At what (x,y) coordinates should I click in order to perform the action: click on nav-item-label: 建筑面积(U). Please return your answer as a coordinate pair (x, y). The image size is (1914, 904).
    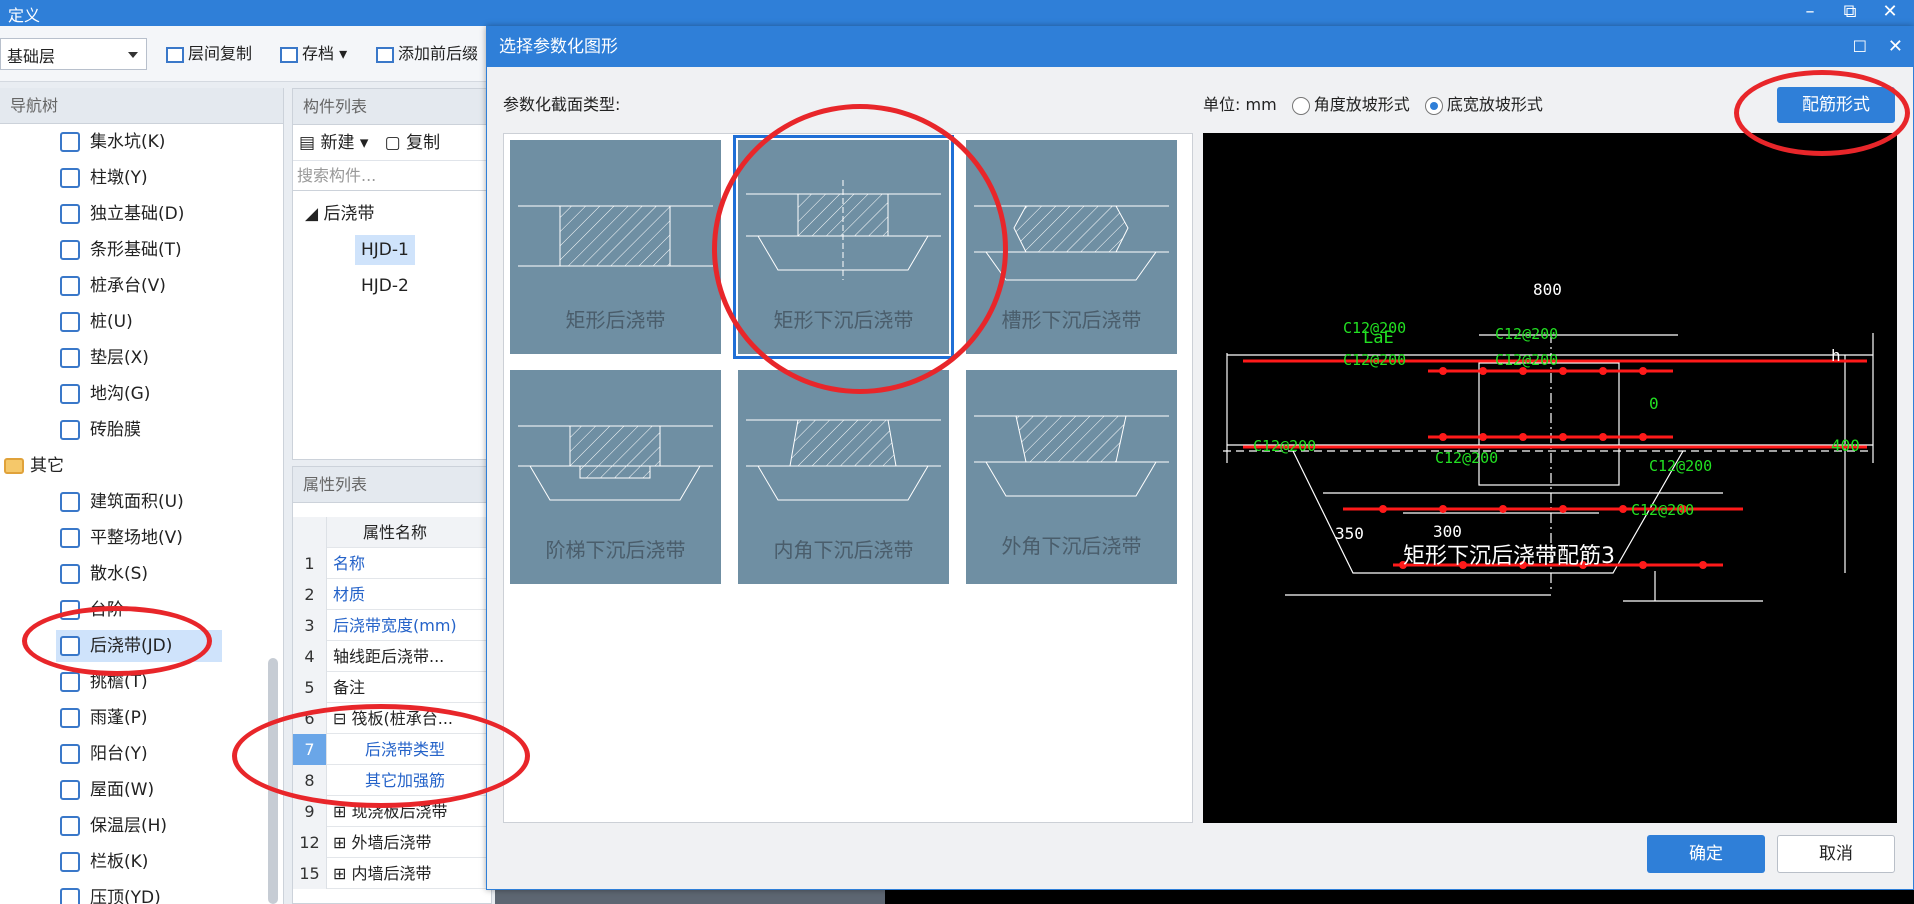
    Looking at the image, I should click on (137, 502).